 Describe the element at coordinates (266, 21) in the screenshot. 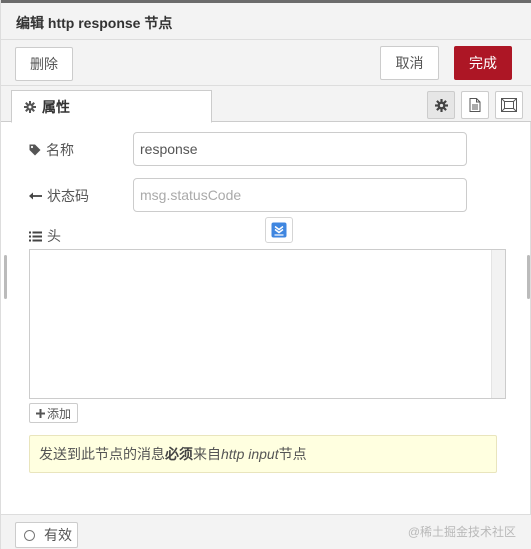

I see `dialog-title: 编辑 http response 节点` at that location.